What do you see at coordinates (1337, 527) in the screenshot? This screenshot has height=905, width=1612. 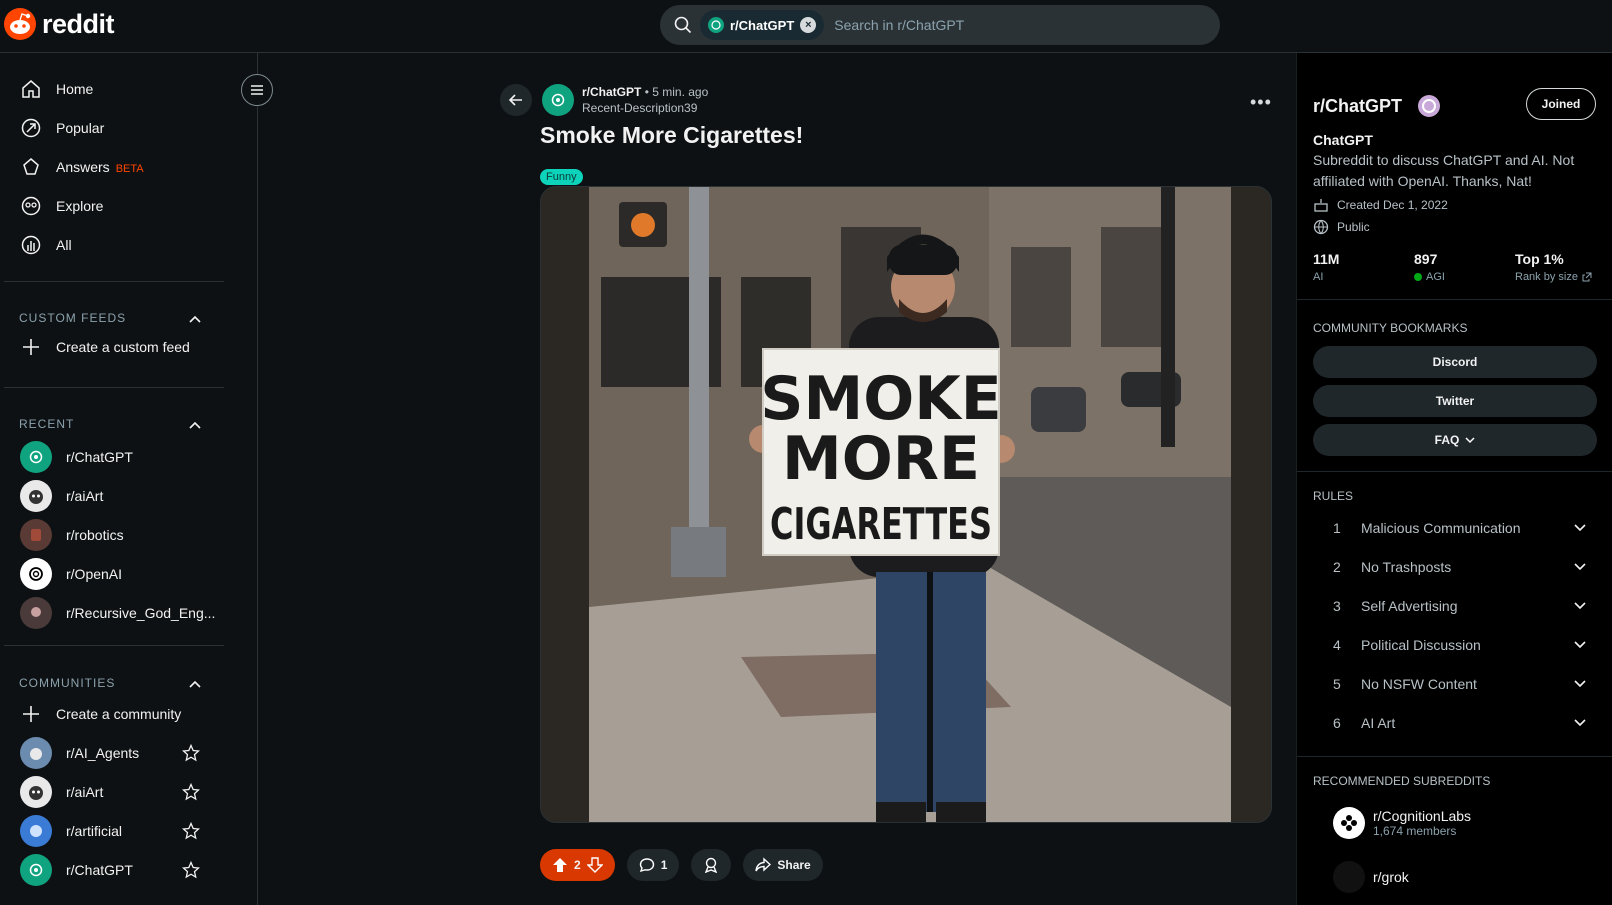 I see `rule-number: 1` at bounding box center [1337, 527].